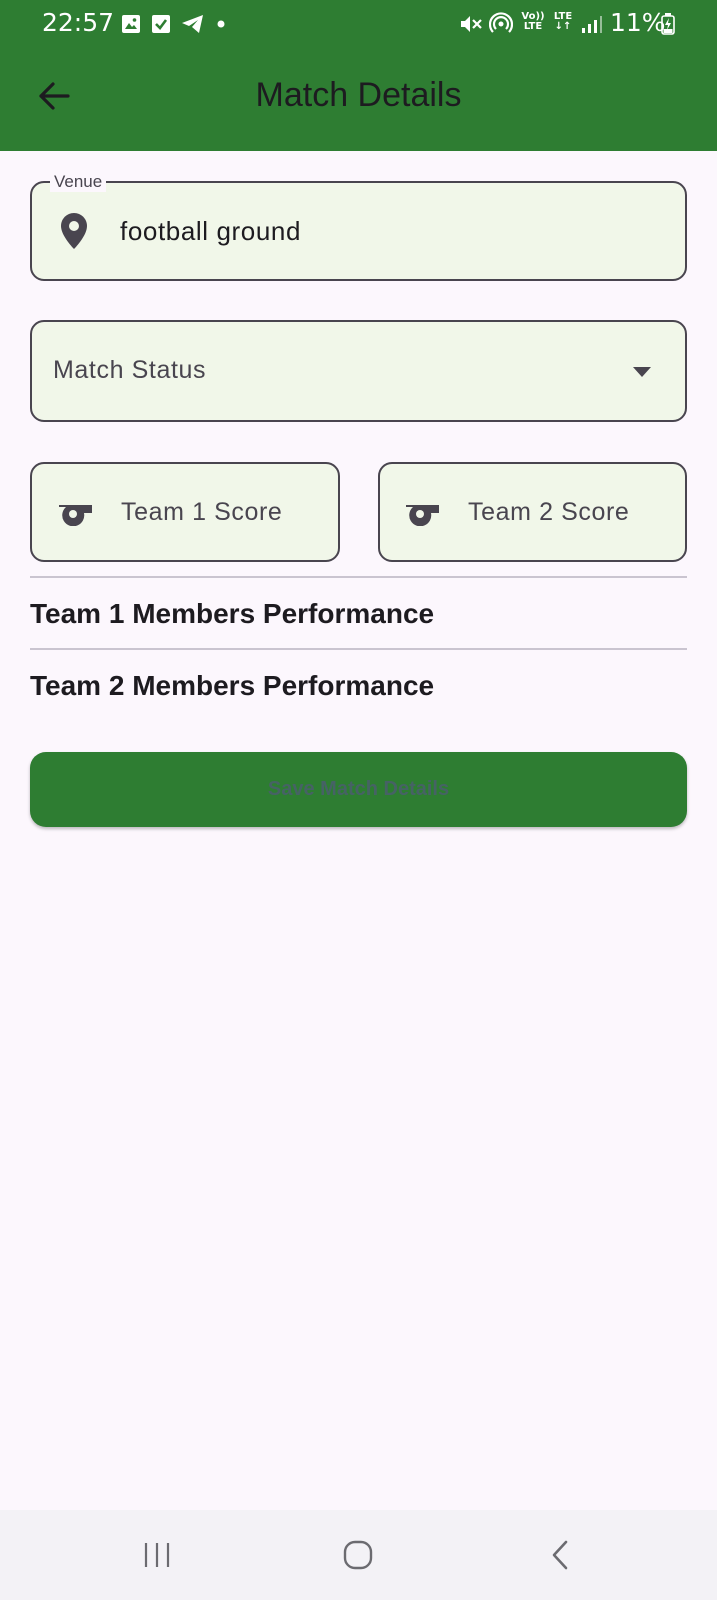 The width and height of the screenshot is (717, 1600). What do you see at coordinates (668, 24) in the screenshot?
I see `battery-charging-icon` at bounding box center [668, 24].